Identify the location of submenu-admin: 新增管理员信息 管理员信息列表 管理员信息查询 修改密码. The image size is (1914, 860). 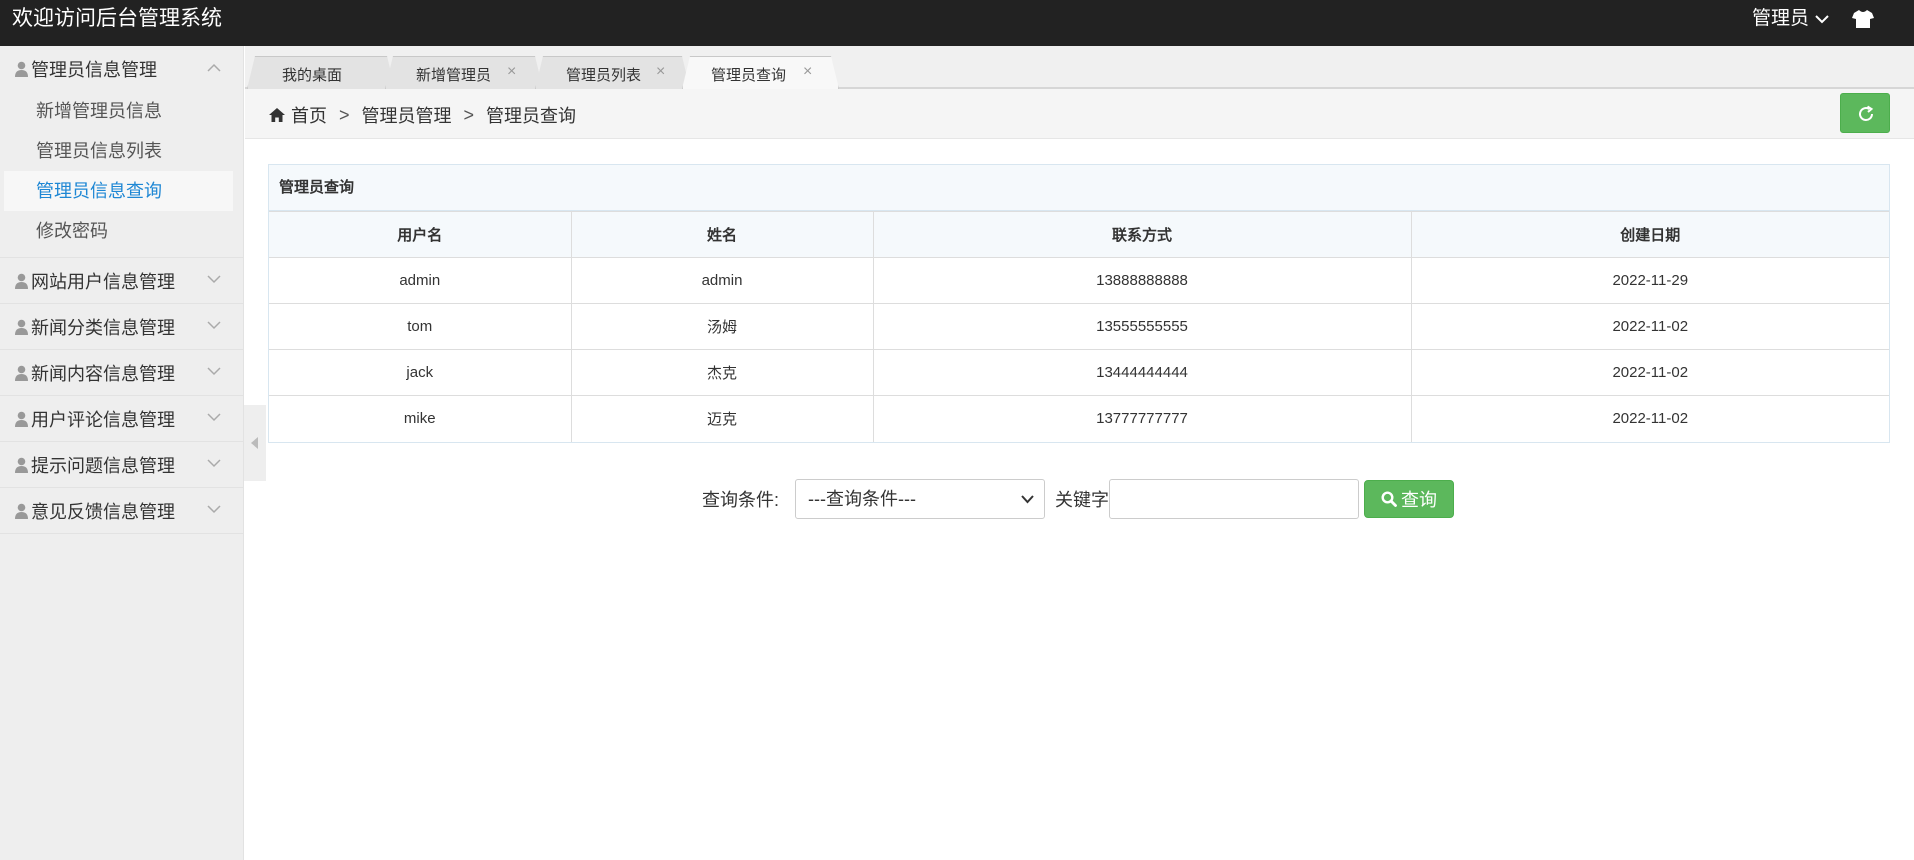
(121, 174).